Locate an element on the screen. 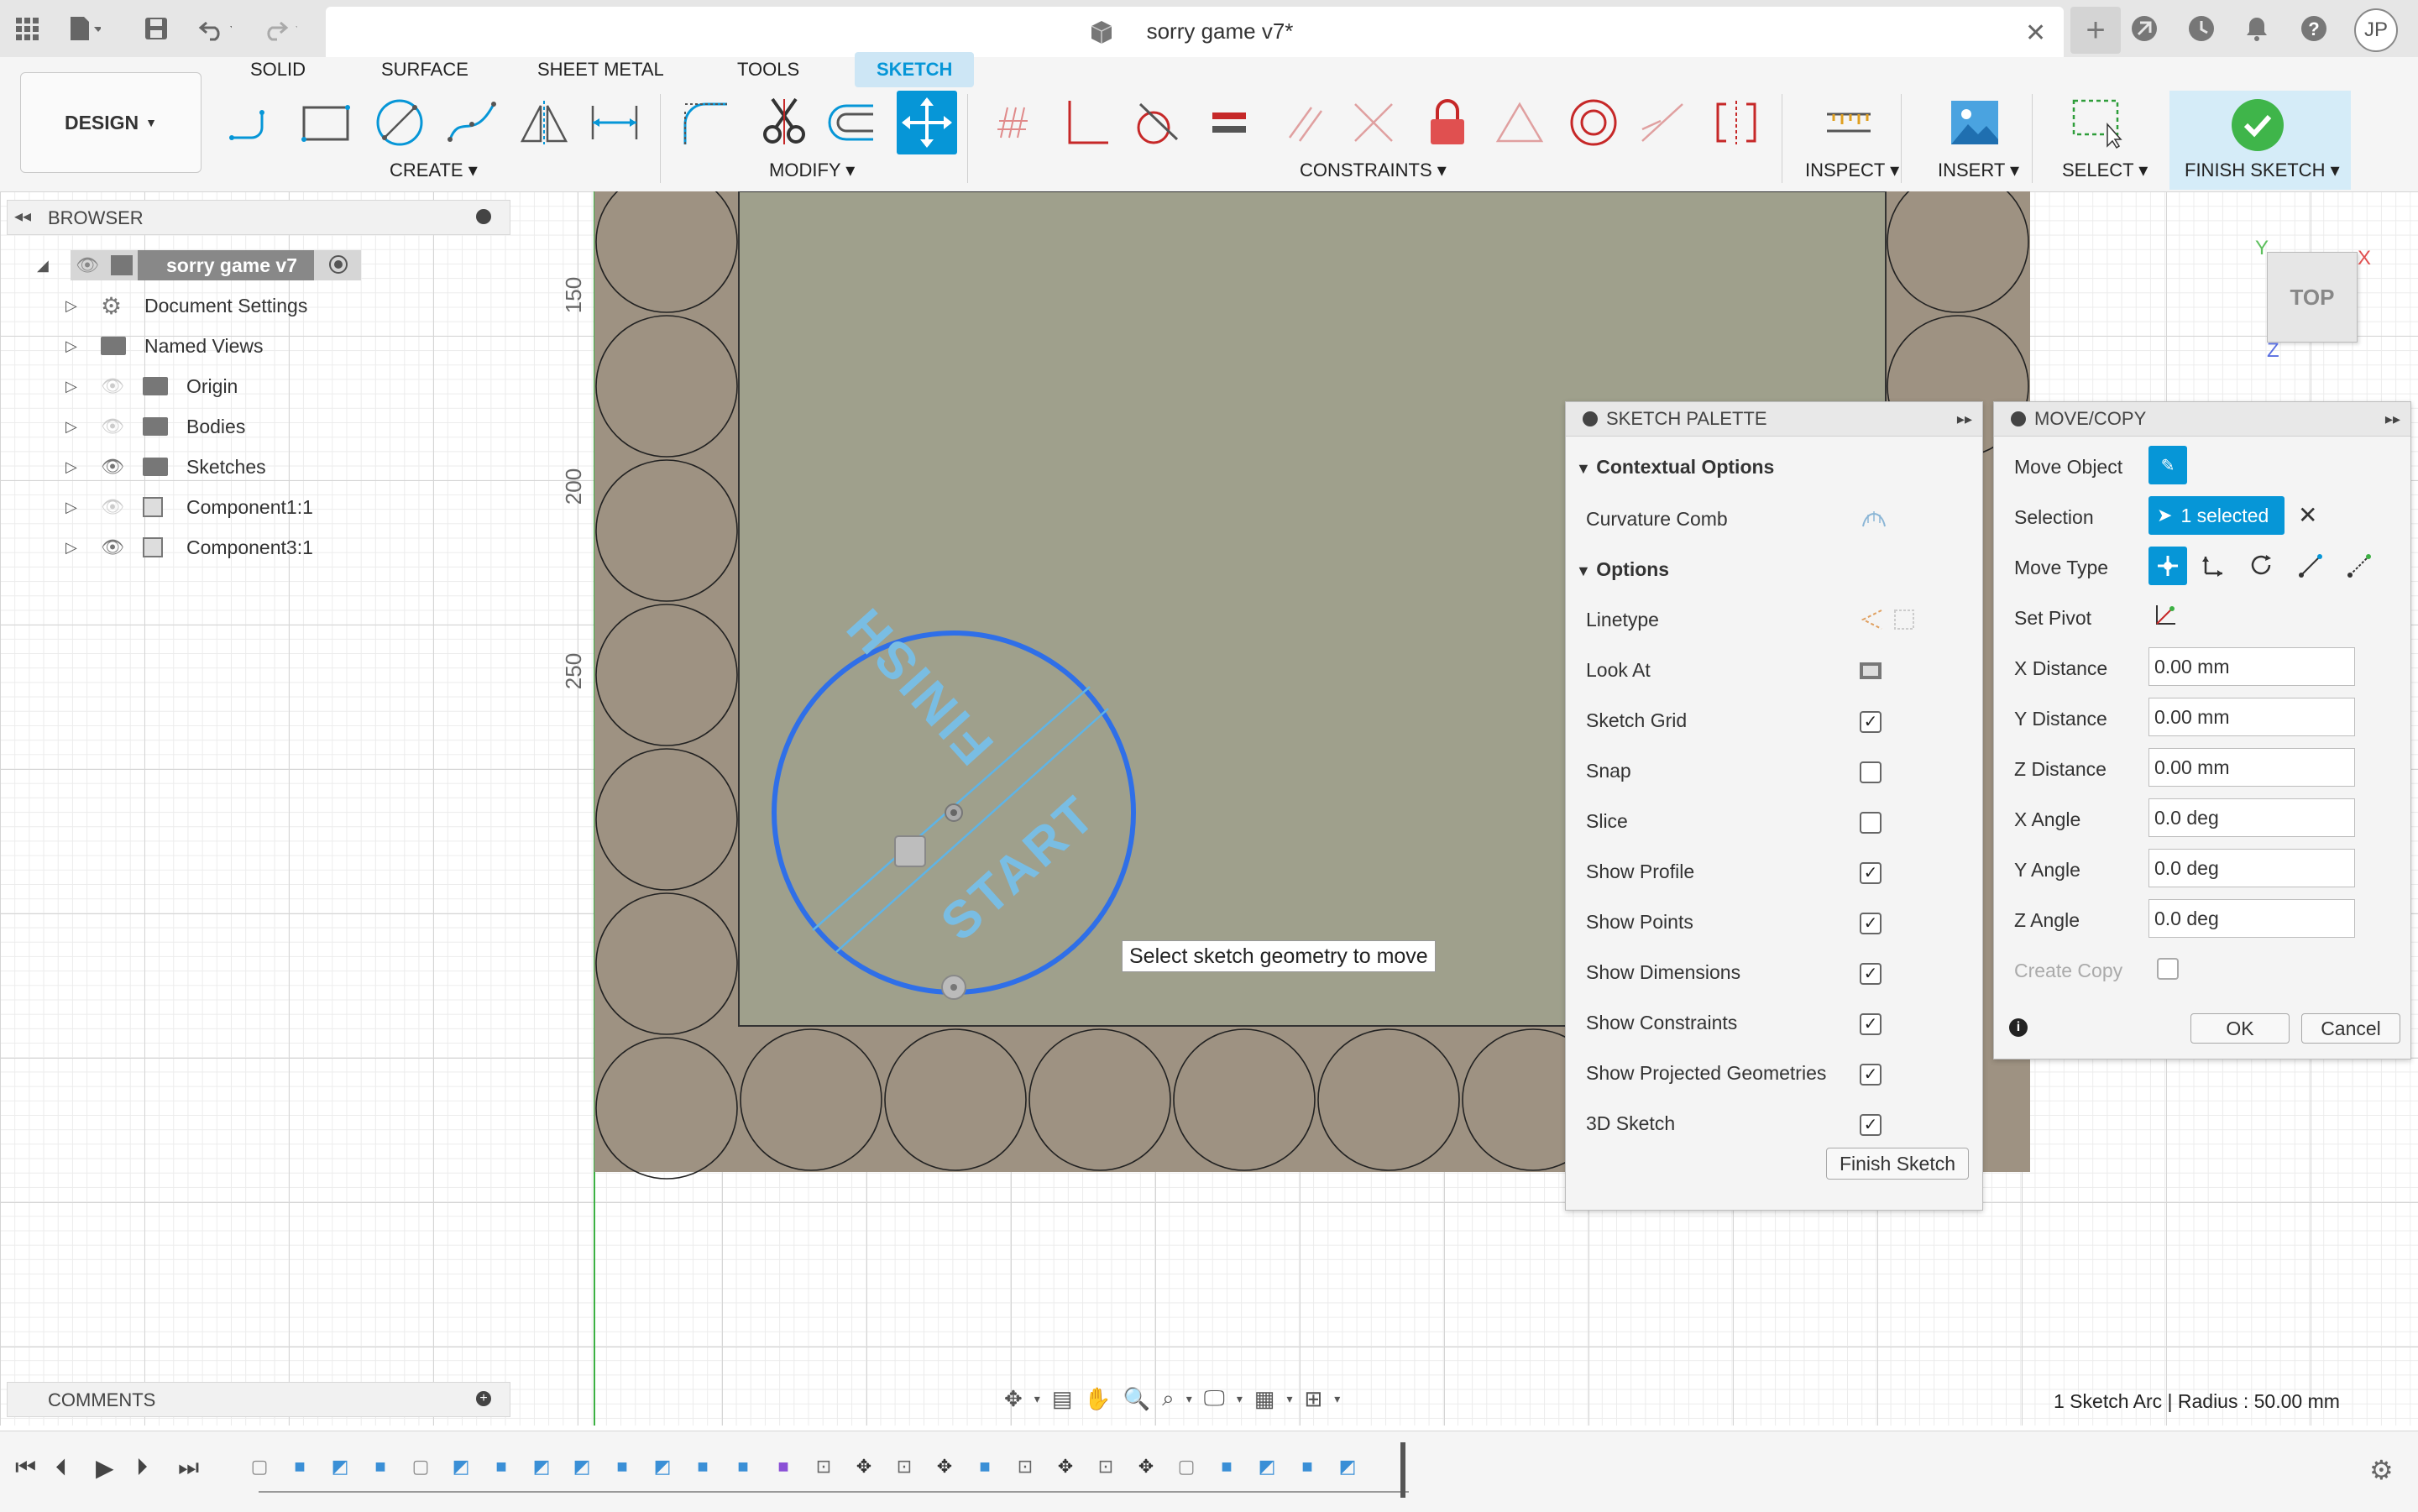 This screenshot has height=1512, width=2418. move-copy-header: MOVE/COPY ▸▸ is located at coordinates (2202, 419).